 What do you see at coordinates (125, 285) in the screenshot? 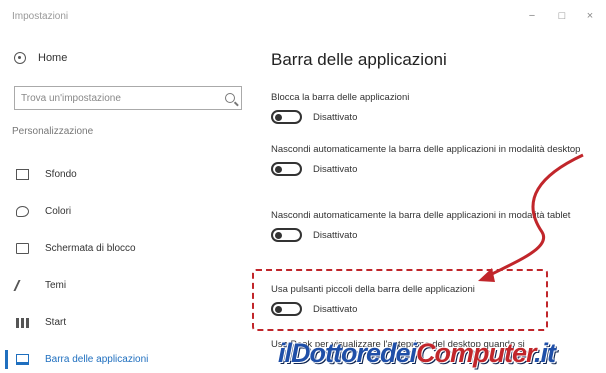
I see `sidebar-item-temi: Temi` at bounding box center [125, 285].